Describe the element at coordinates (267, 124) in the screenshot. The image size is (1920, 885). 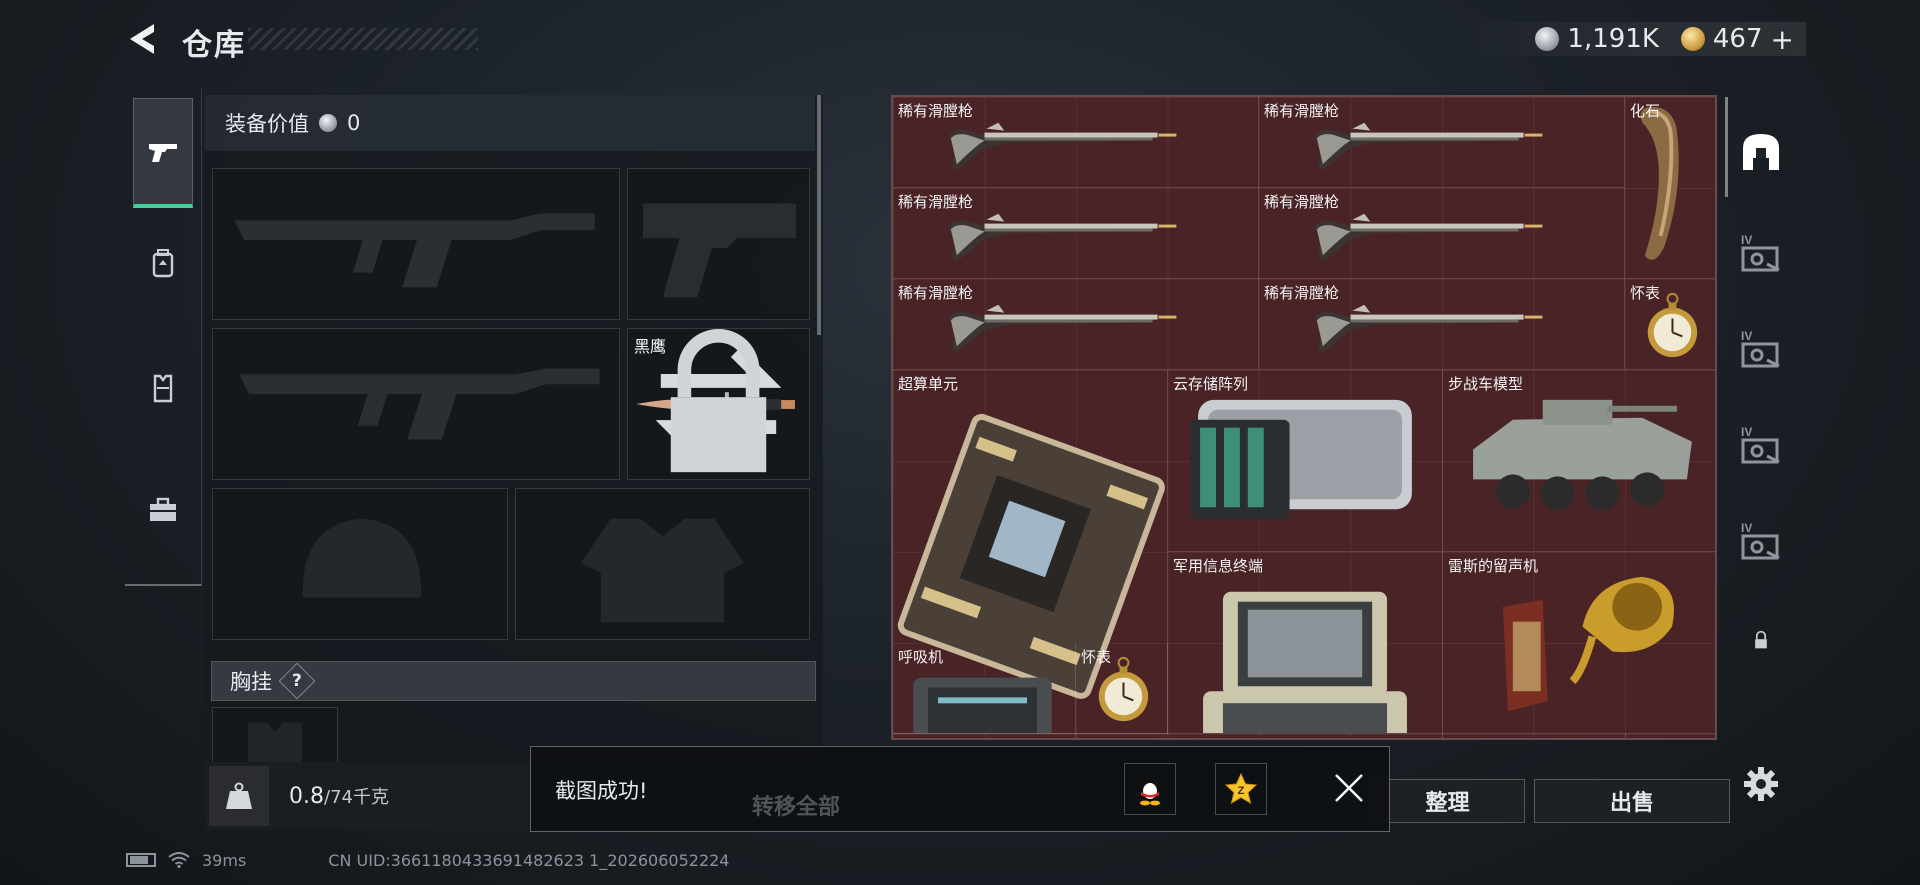
I see `equipment-value-label: 装备价值` at that location.